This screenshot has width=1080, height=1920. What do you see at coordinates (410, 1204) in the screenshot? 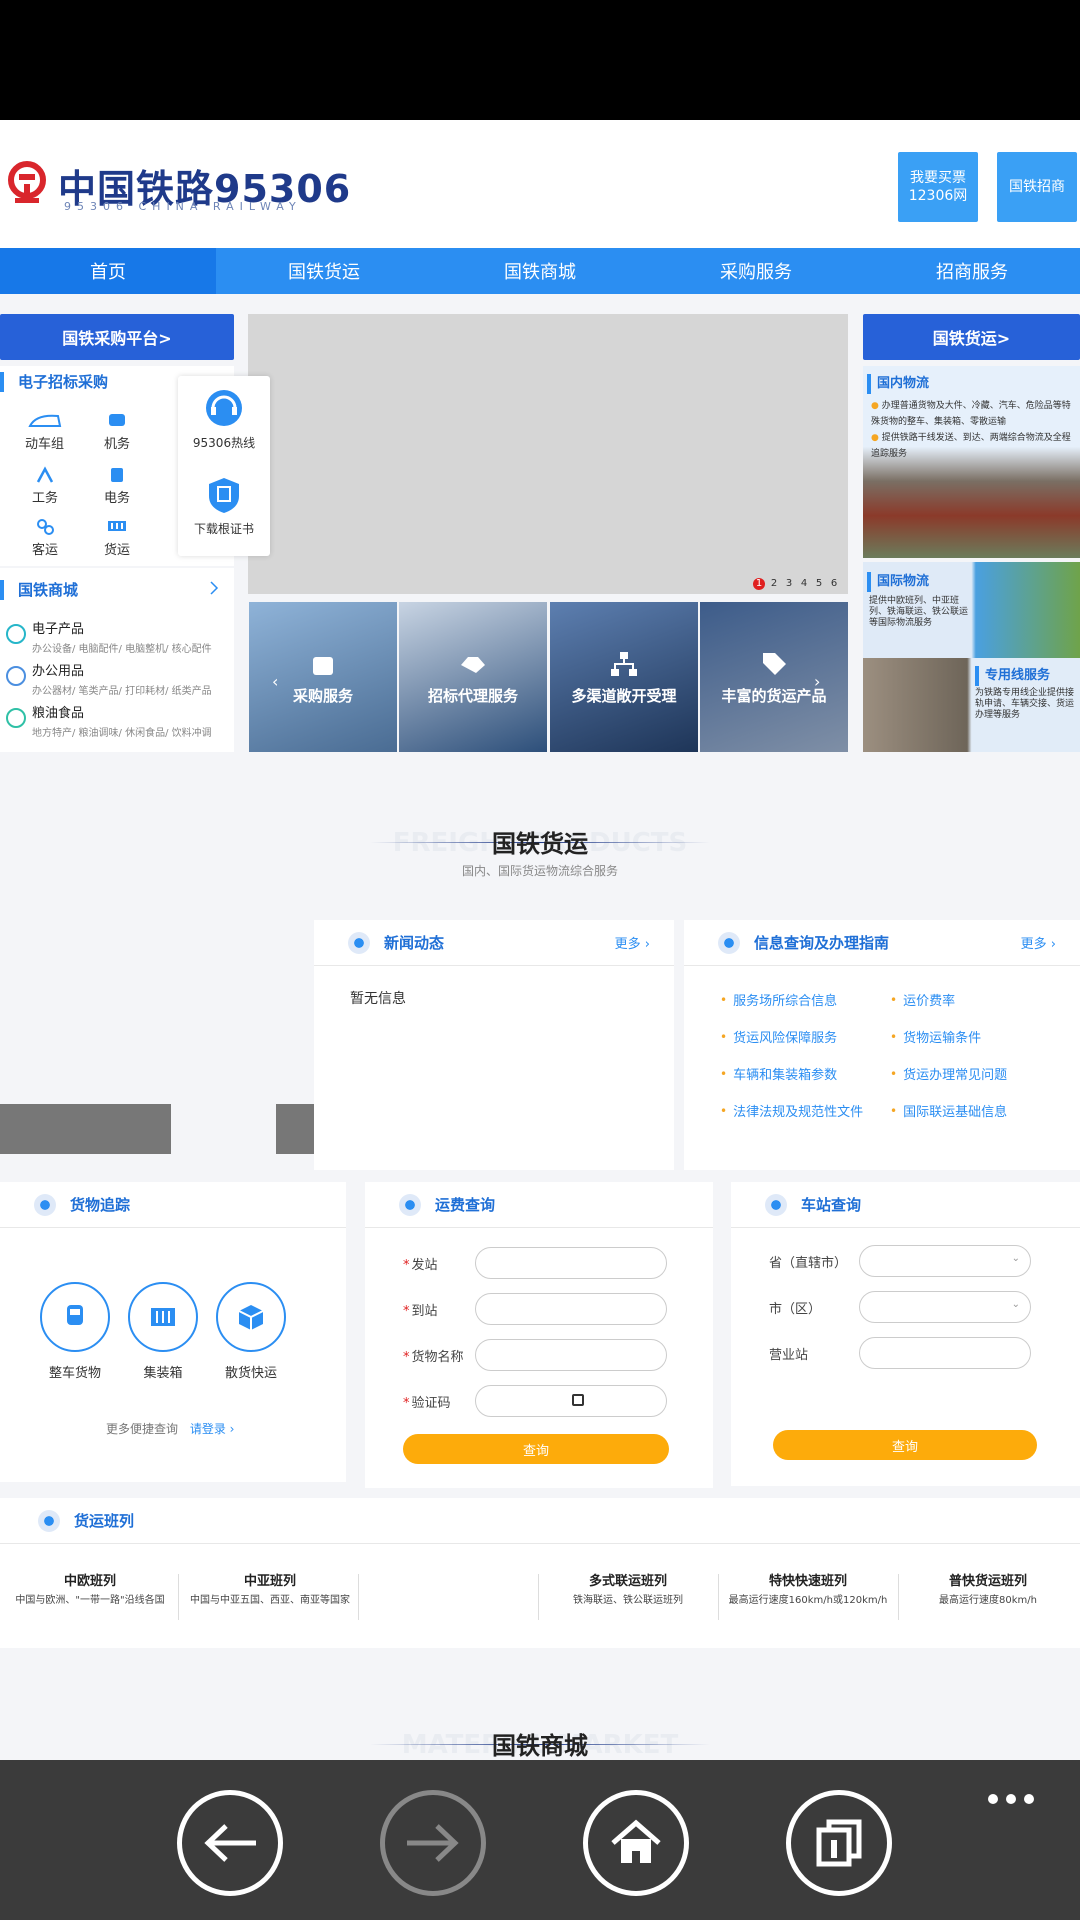
I see `fare-icon` at bounding box center [410, 1204].